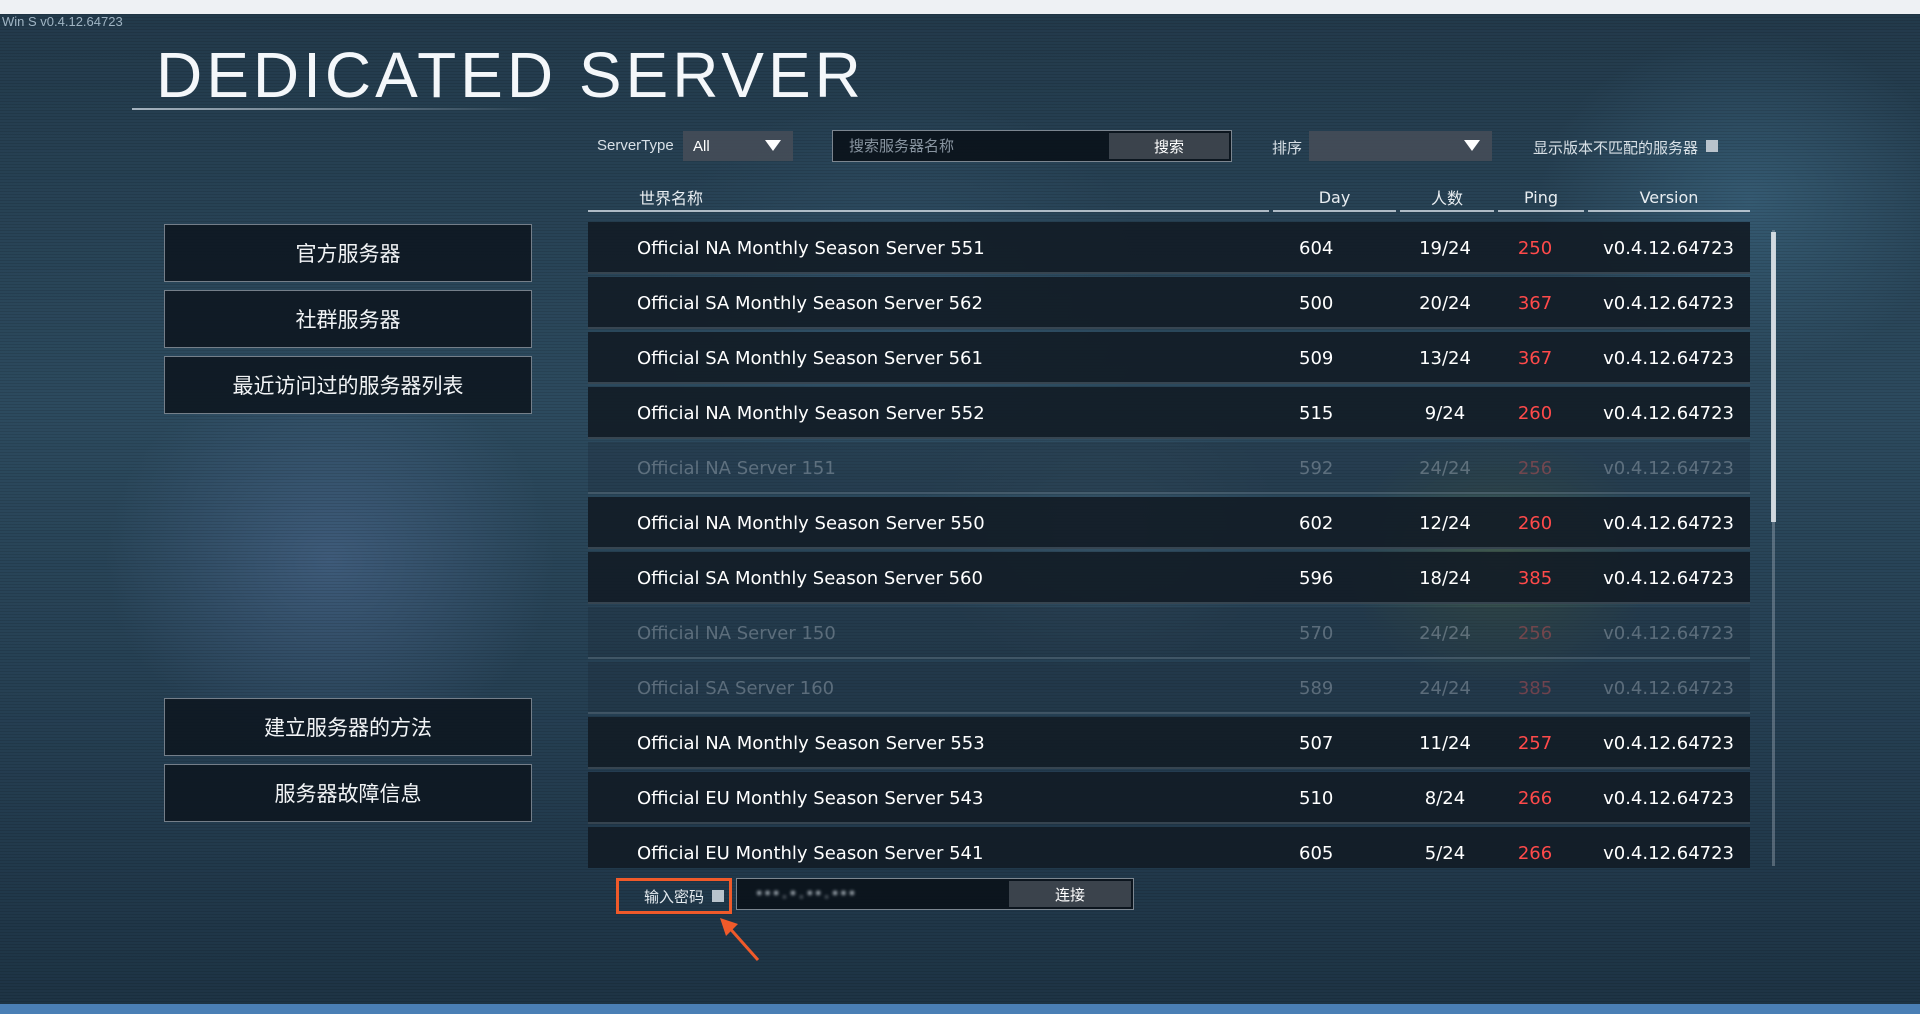 This screenshot has width=1920, height=1014. Describe the element at coordinates (1316, 578) in the screenshot. I see `server-day: 596` at that location.